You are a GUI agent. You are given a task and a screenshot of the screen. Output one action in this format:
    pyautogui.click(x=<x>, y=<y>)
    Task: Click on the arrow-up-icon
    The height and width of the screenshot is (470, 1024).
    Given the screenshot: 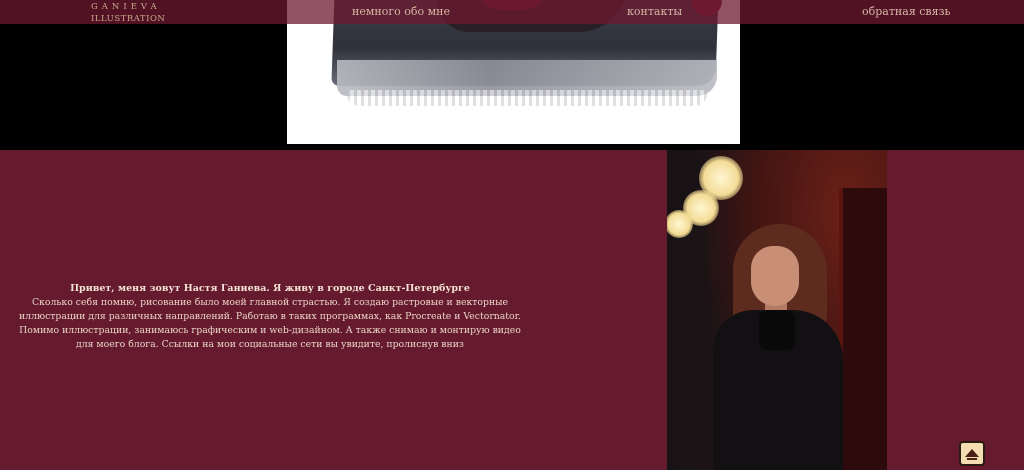 What is the action you would take?
    pyautogui.click(x=972, y=452)
    